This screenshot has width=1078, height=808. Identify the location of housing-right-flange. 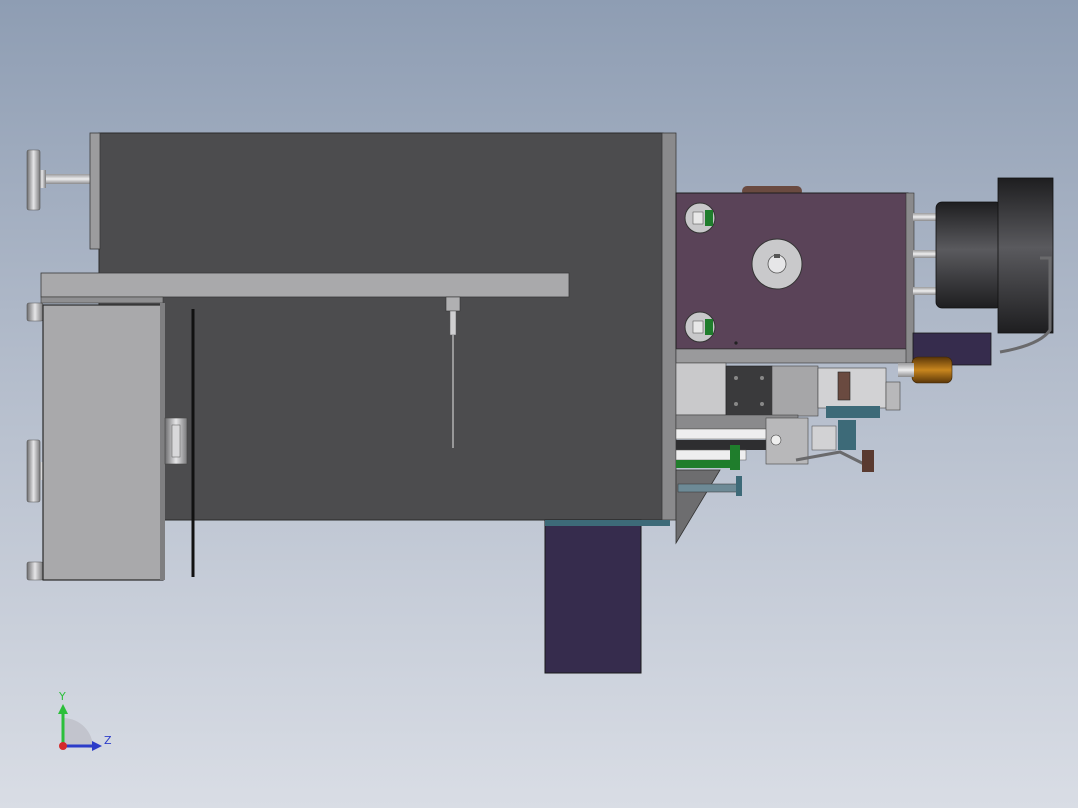
(669, 326).